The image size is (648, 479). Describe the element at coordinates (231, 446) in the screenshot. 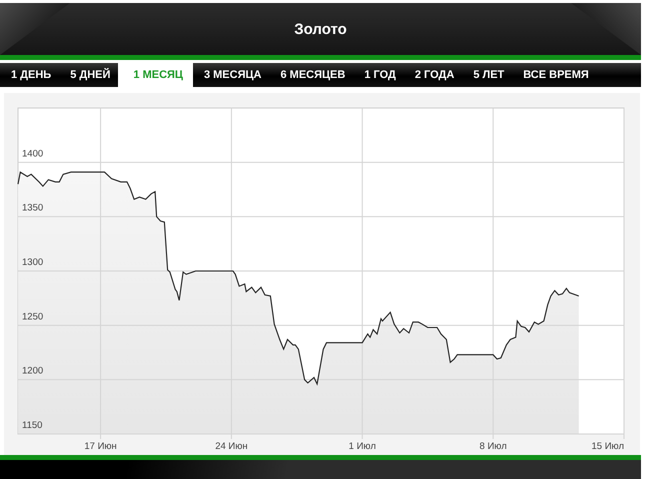

I see `x-axis-label: 24 Июн` at that location.